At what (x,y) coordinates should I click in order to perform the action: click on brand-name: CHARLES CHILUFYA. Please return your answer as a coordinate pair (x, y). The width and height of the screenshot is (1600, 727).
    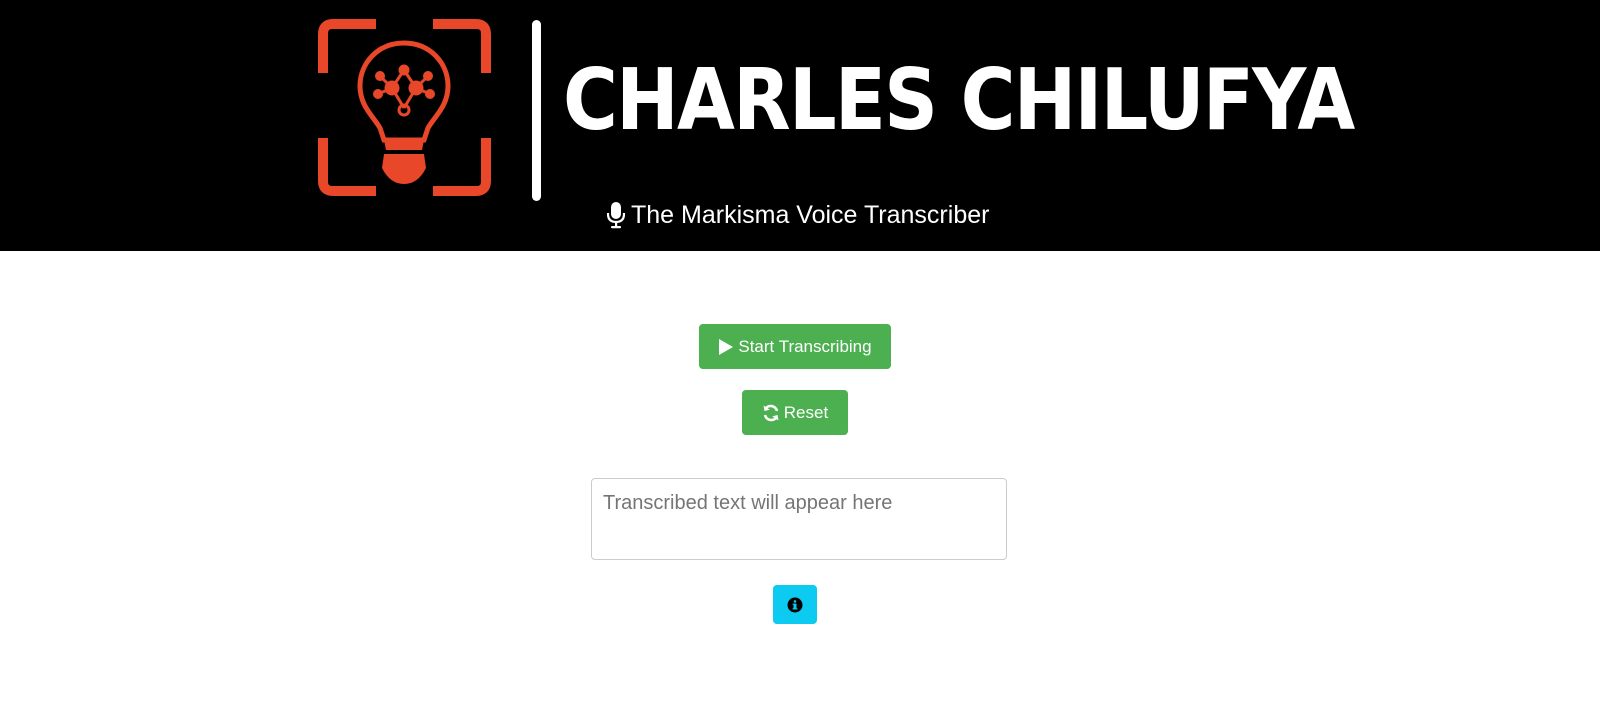
    Looking at the image, I should click on (959, 100).